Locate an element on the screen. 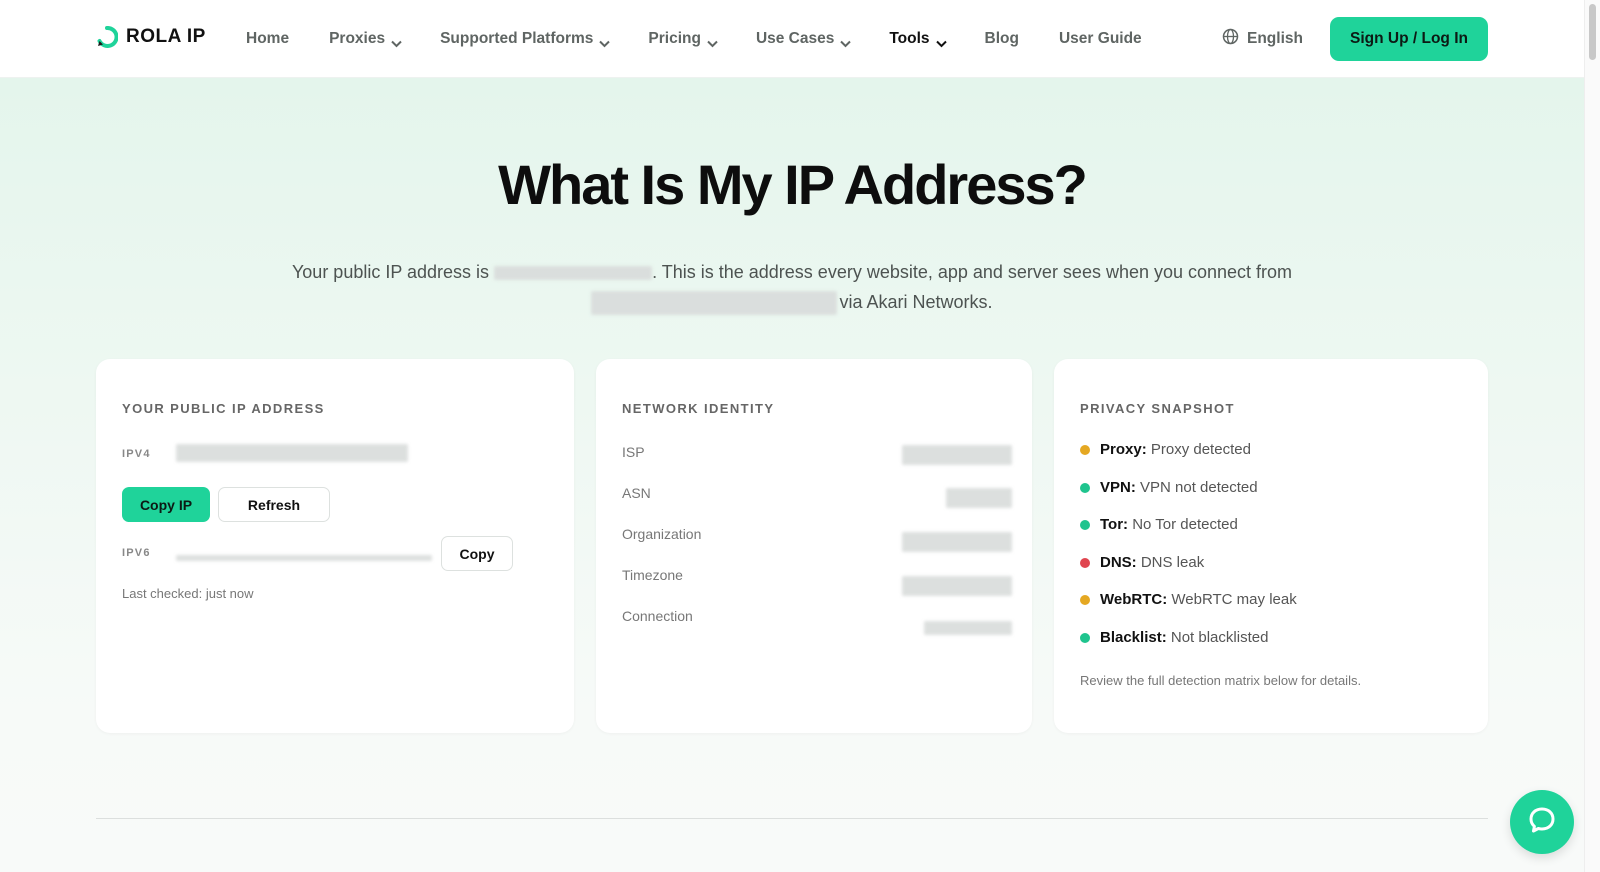  nav-item-label: Pricing is located at coordinates (674, 38).